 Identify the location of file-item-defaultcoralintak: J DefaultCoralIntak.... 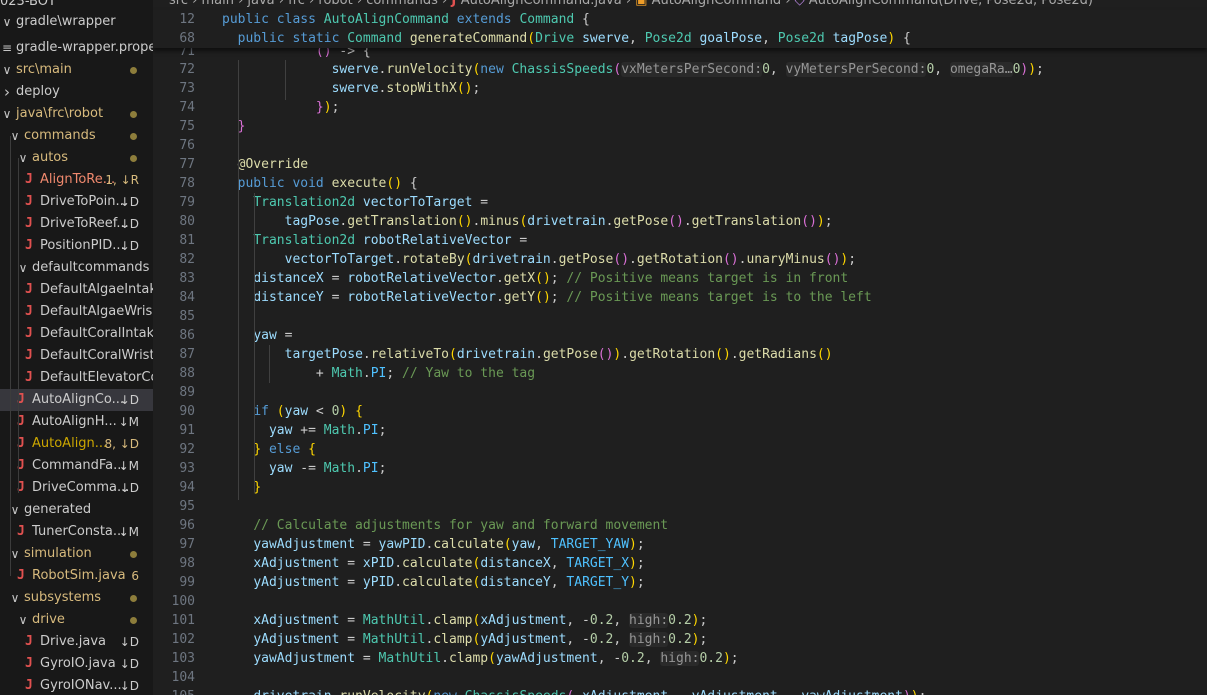
(76, 334).